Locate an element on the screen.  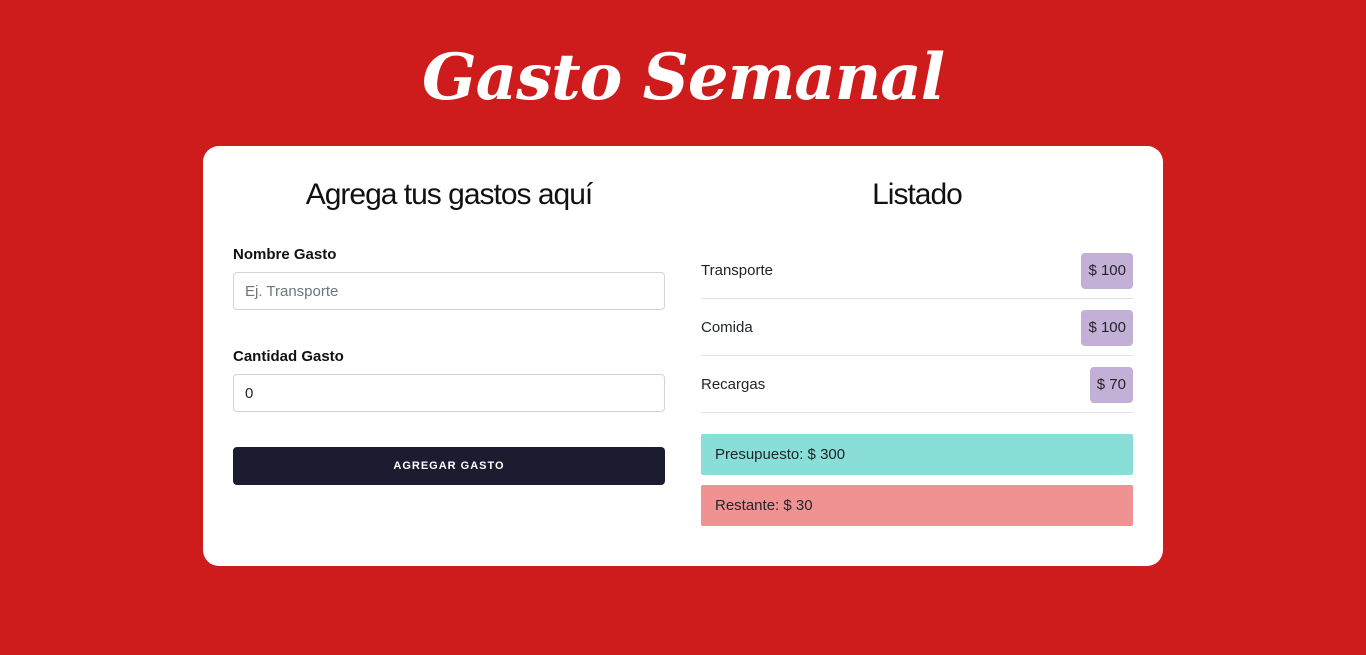
expense-amount-input is located at coordinates (449, 393).